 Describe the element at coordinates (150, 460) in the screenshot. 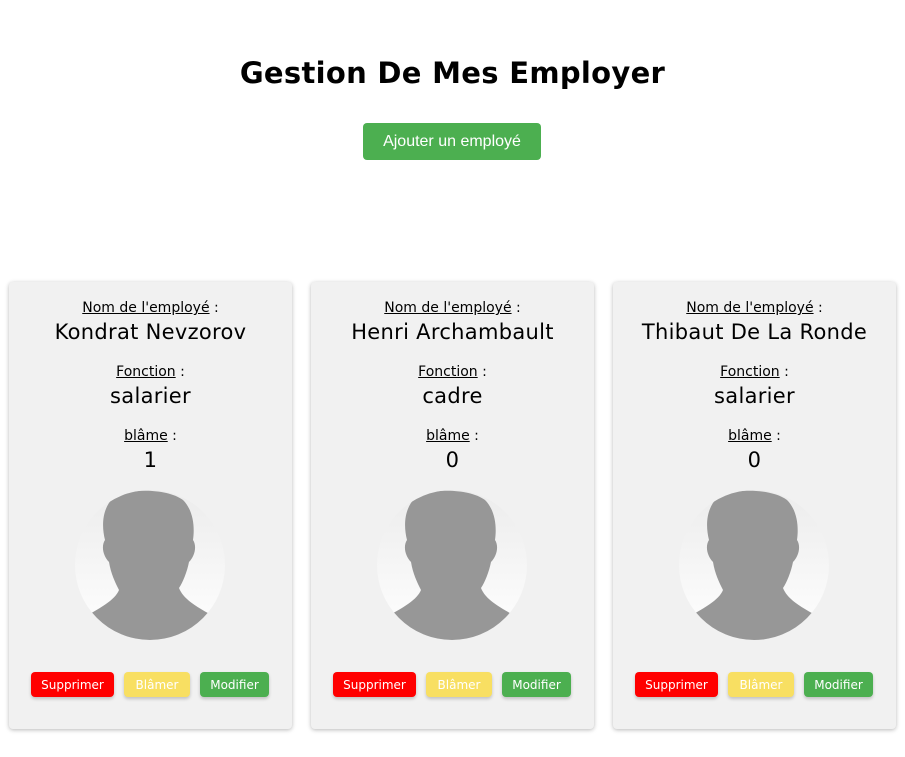

I see `blame-count: 1` at that location.